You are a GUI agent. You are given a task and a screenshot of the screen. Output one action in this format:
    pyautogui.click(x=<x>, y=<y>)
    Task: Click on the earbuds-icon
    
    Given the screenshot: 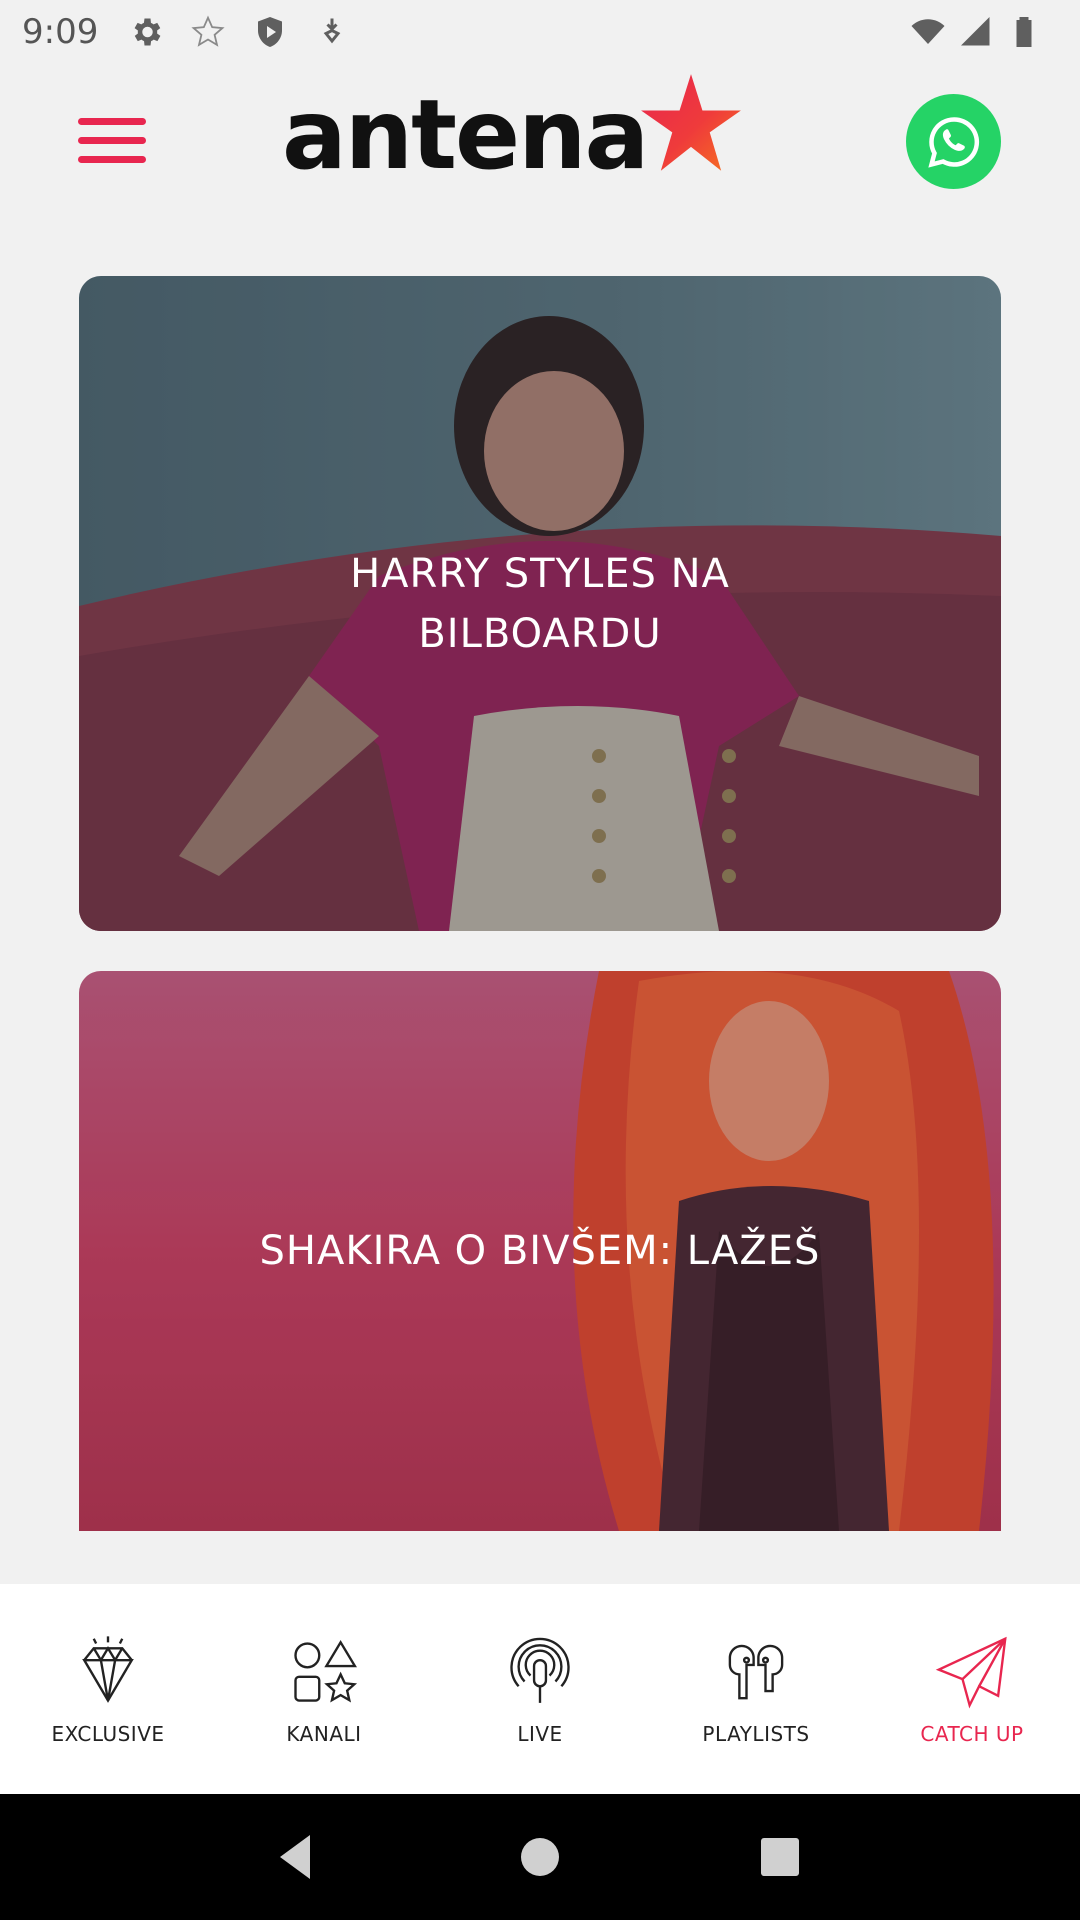 What is the action you would take?
    pyautogui.click(x=756, y=1672)
    